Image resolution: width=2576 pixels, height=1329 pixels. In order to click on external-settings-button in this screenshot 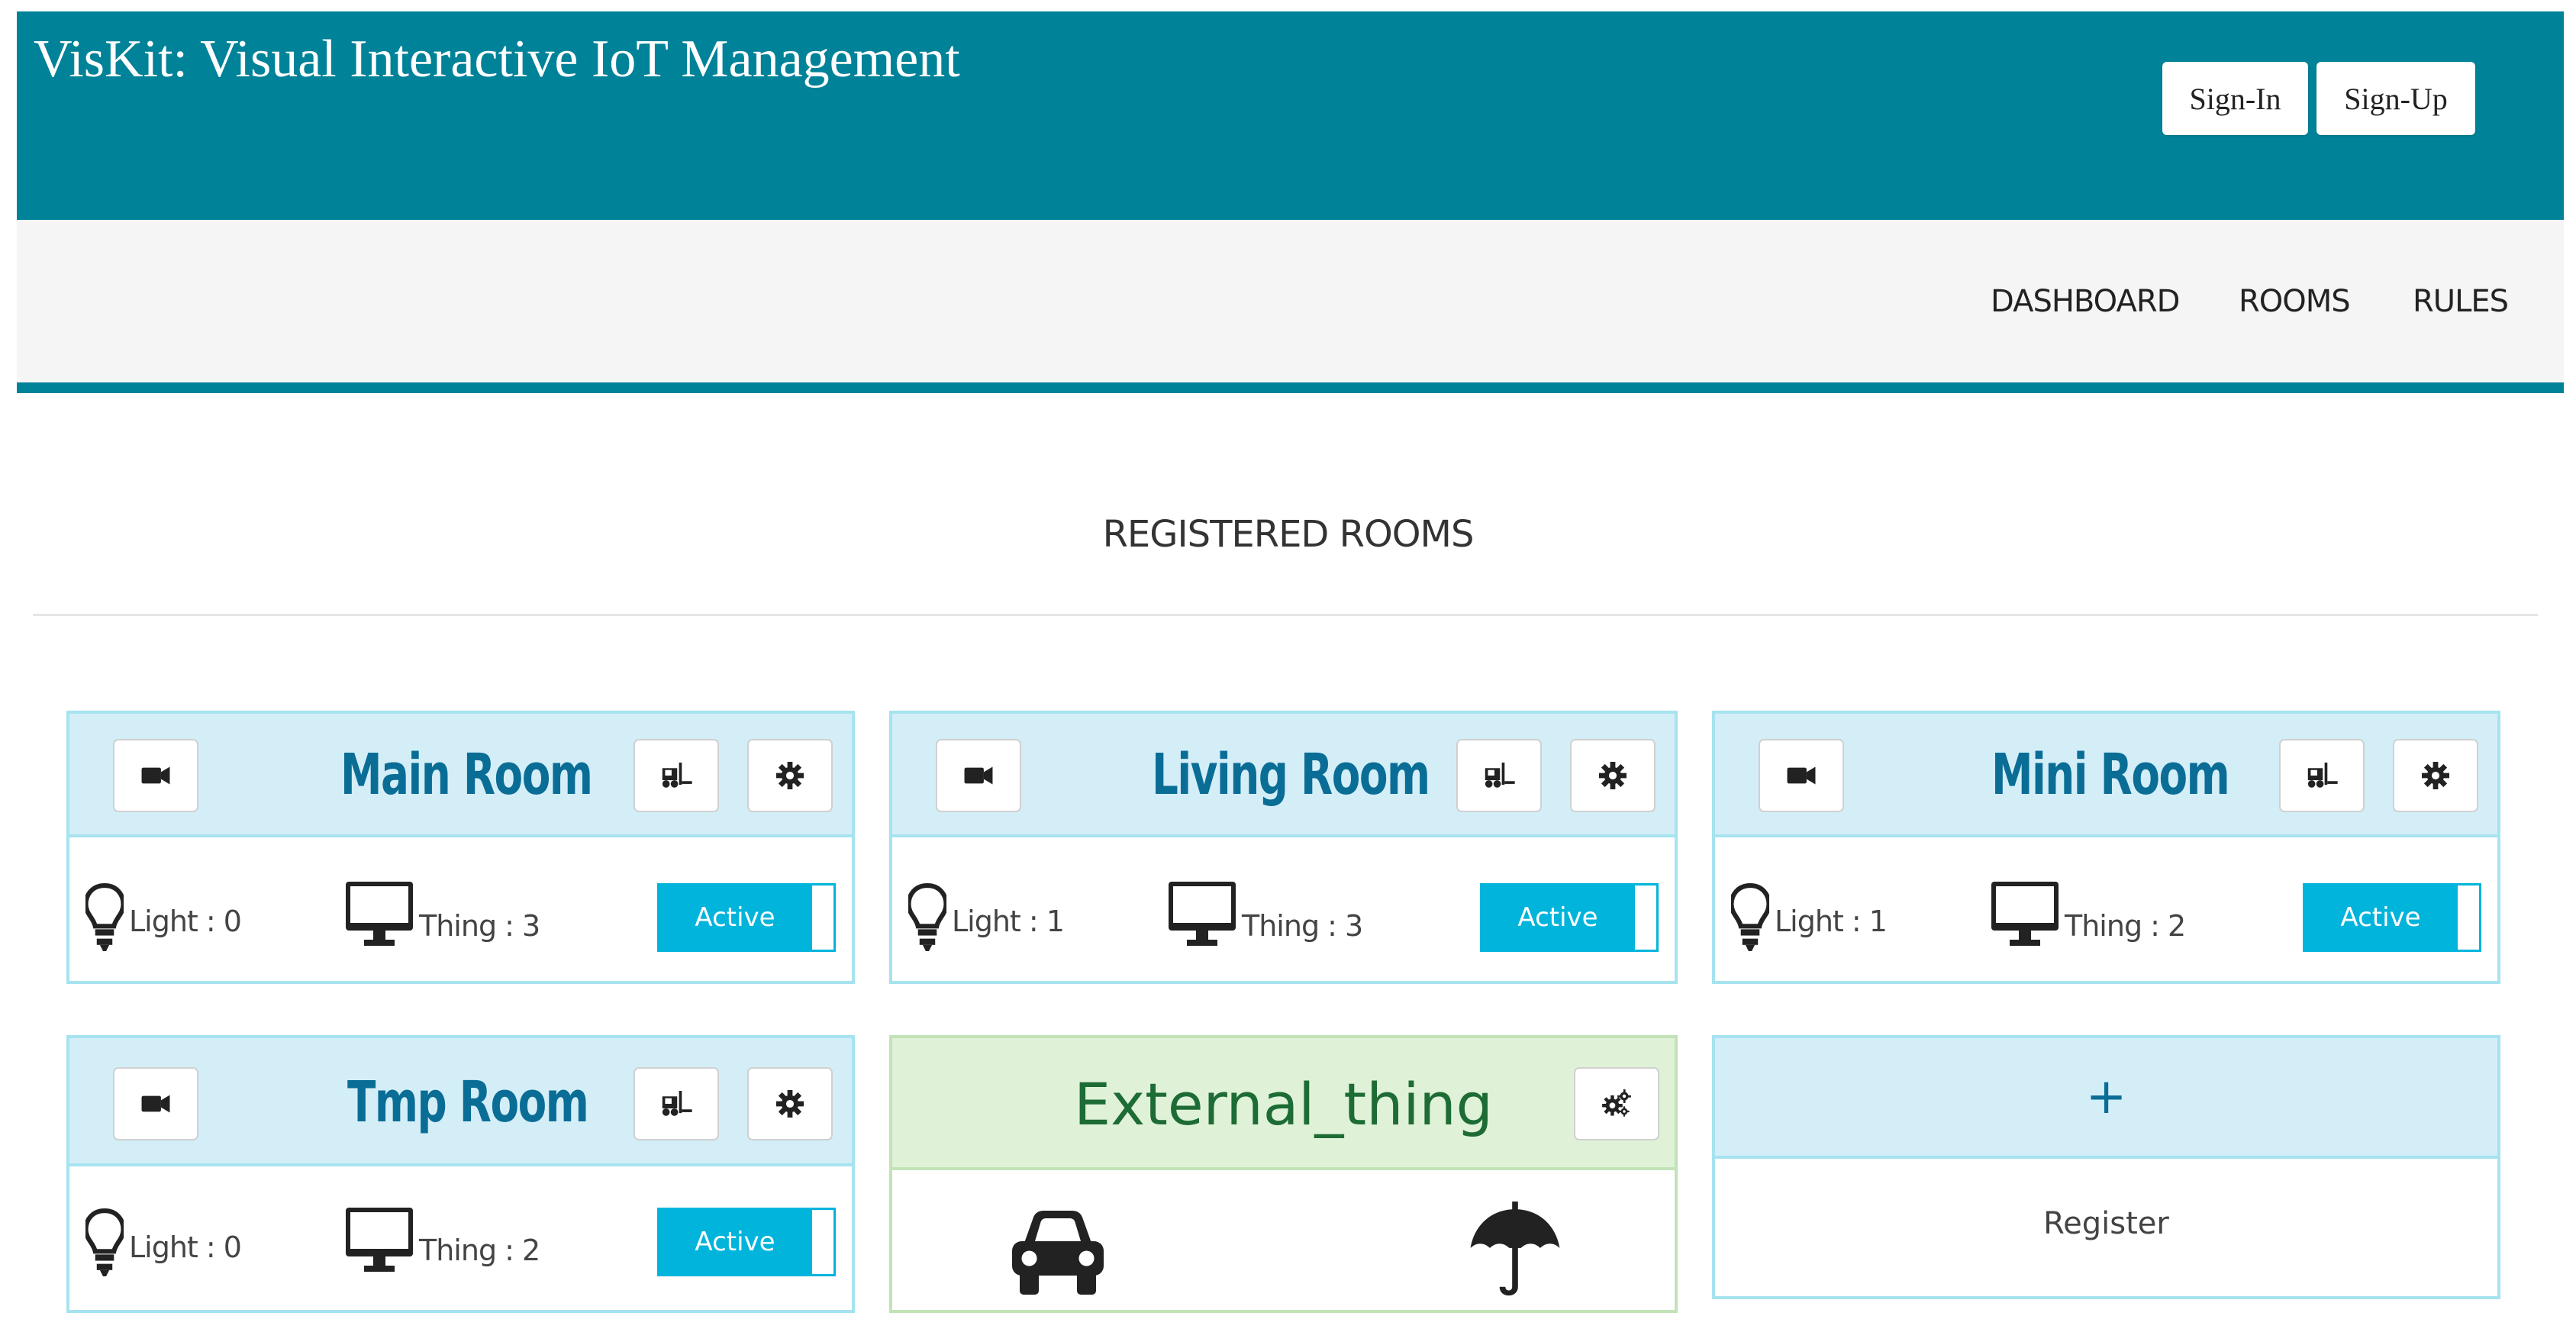, I will do `click(1616, 1103)`.